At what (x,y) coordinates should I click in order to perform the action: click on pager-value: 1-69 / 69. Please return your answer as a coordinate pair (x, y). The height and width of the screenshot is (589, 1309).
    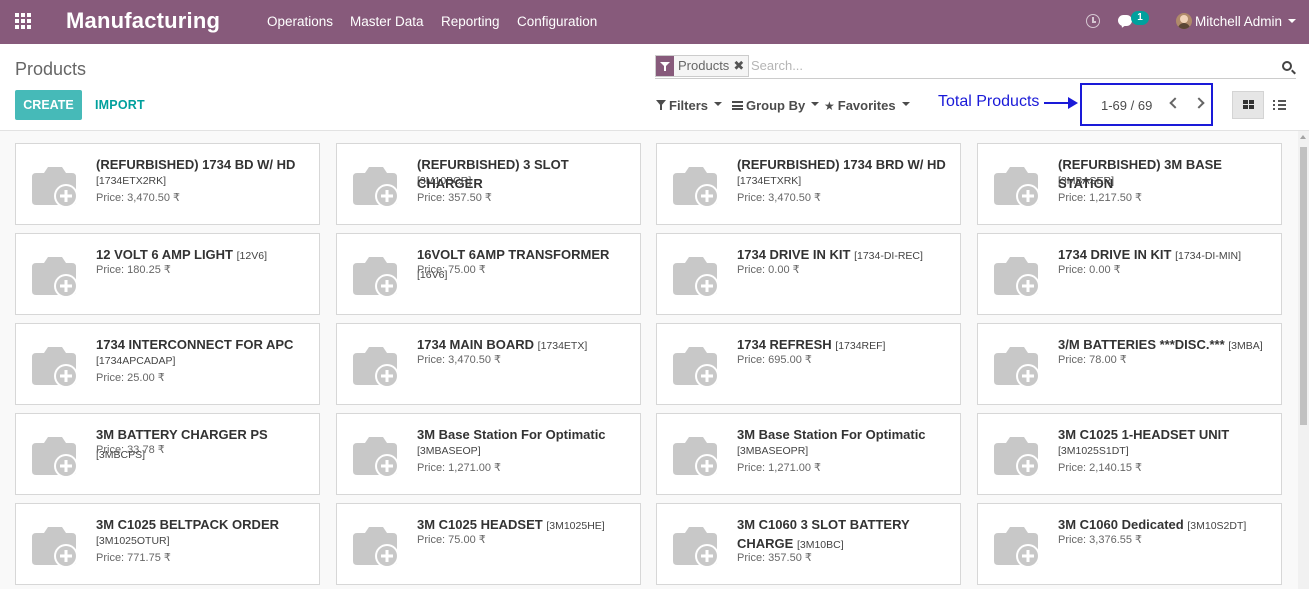
    Looking at the image, I should click on (1126, 105).